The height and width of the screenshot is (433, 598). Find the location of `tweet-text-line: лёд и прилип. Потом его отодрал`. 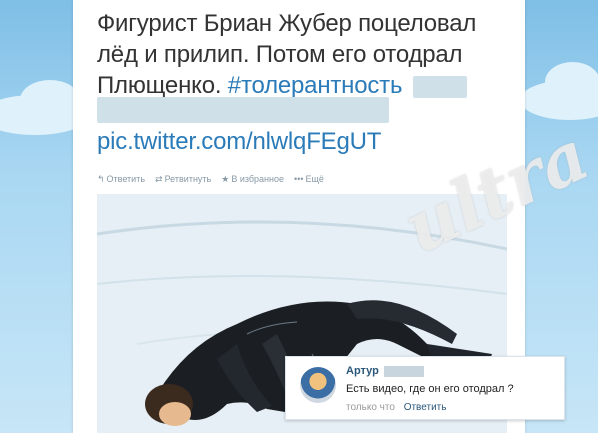

tweet-text-line: лёд и прилип. Потом его отодрал is located at coordinates (280, 54).